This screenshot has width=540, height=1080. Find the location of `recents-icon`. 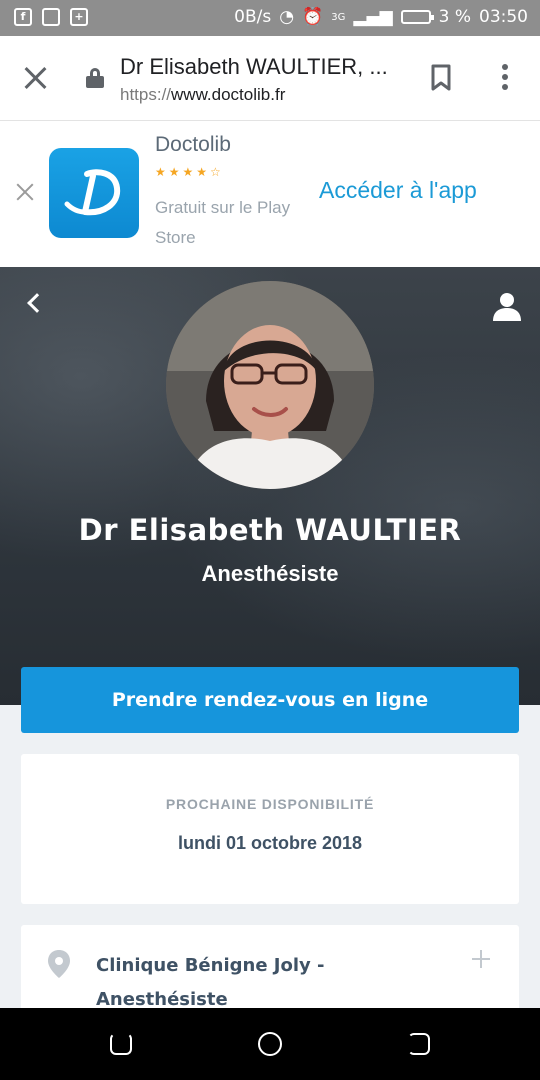

recents-icon is located at coordinates (121, 1044).